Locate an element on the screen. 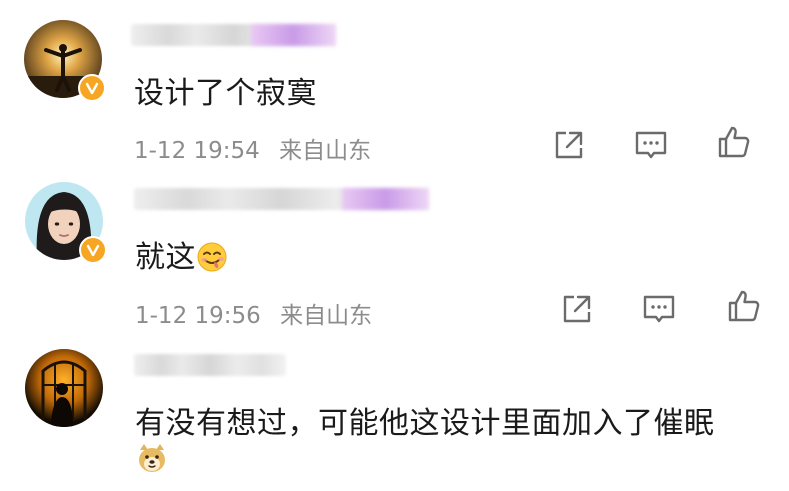 This screenshot has width=789, height=491. yummy-face-emoji is located at coordinates (212, 261).